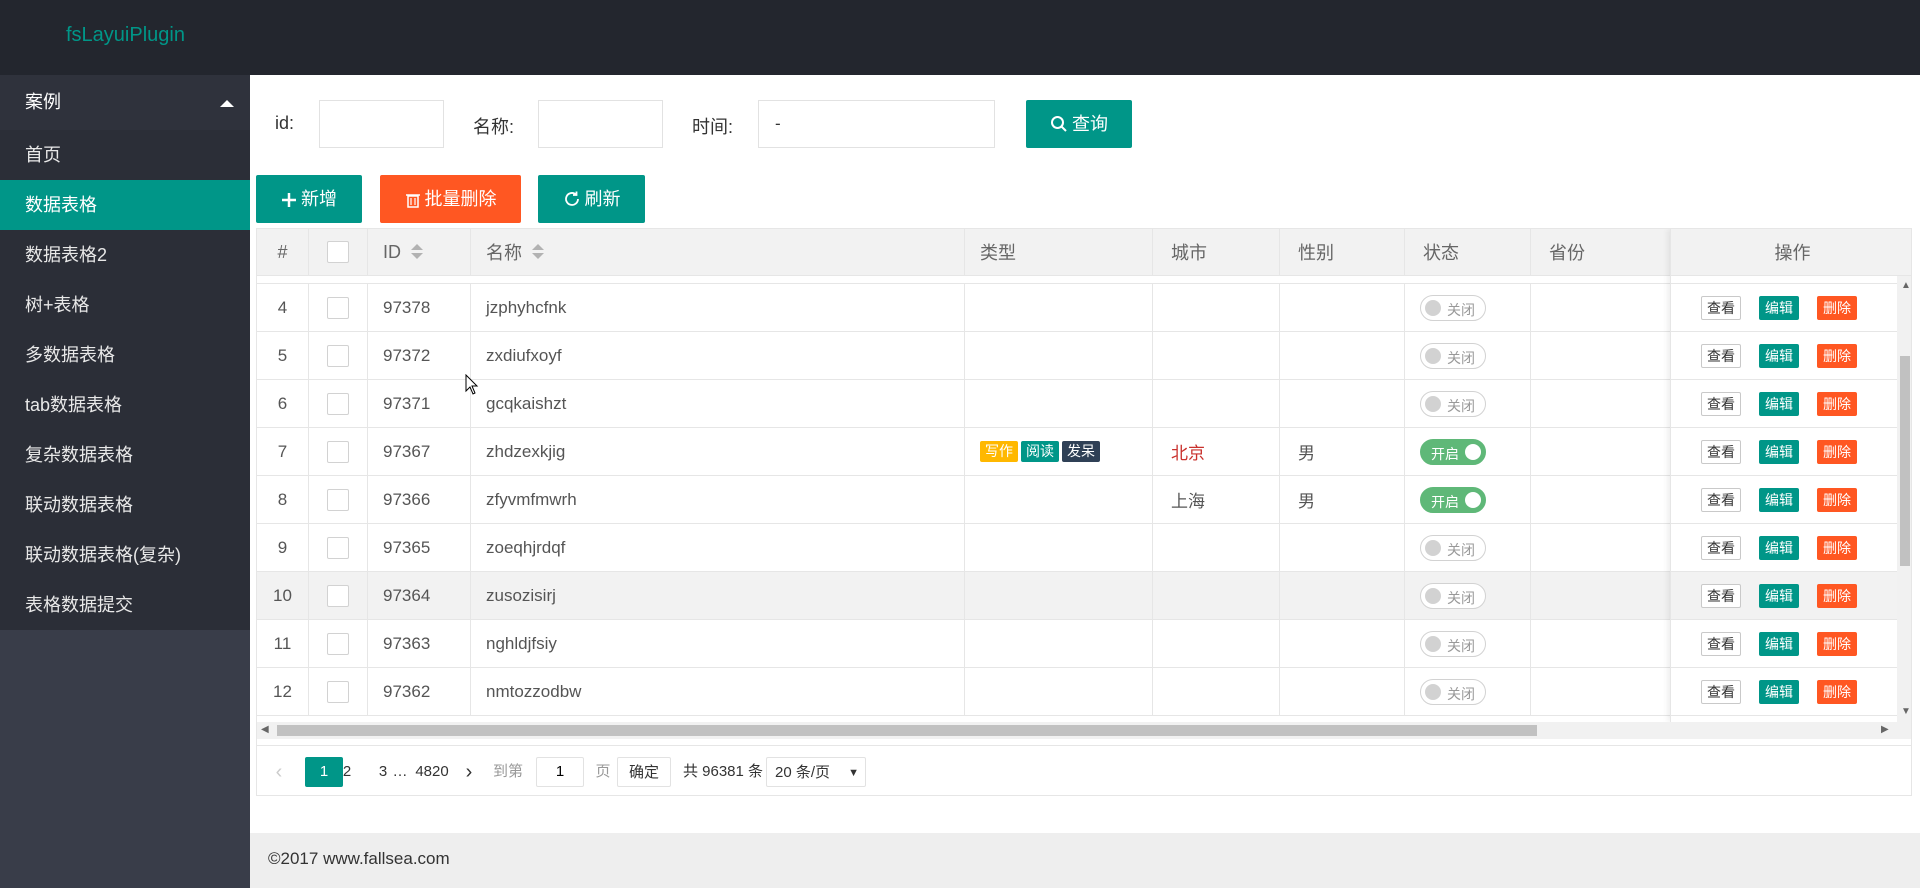 The height and width of the screenshot is (888, 1920). I want to click on add-button: 新增, so click(309, 199).